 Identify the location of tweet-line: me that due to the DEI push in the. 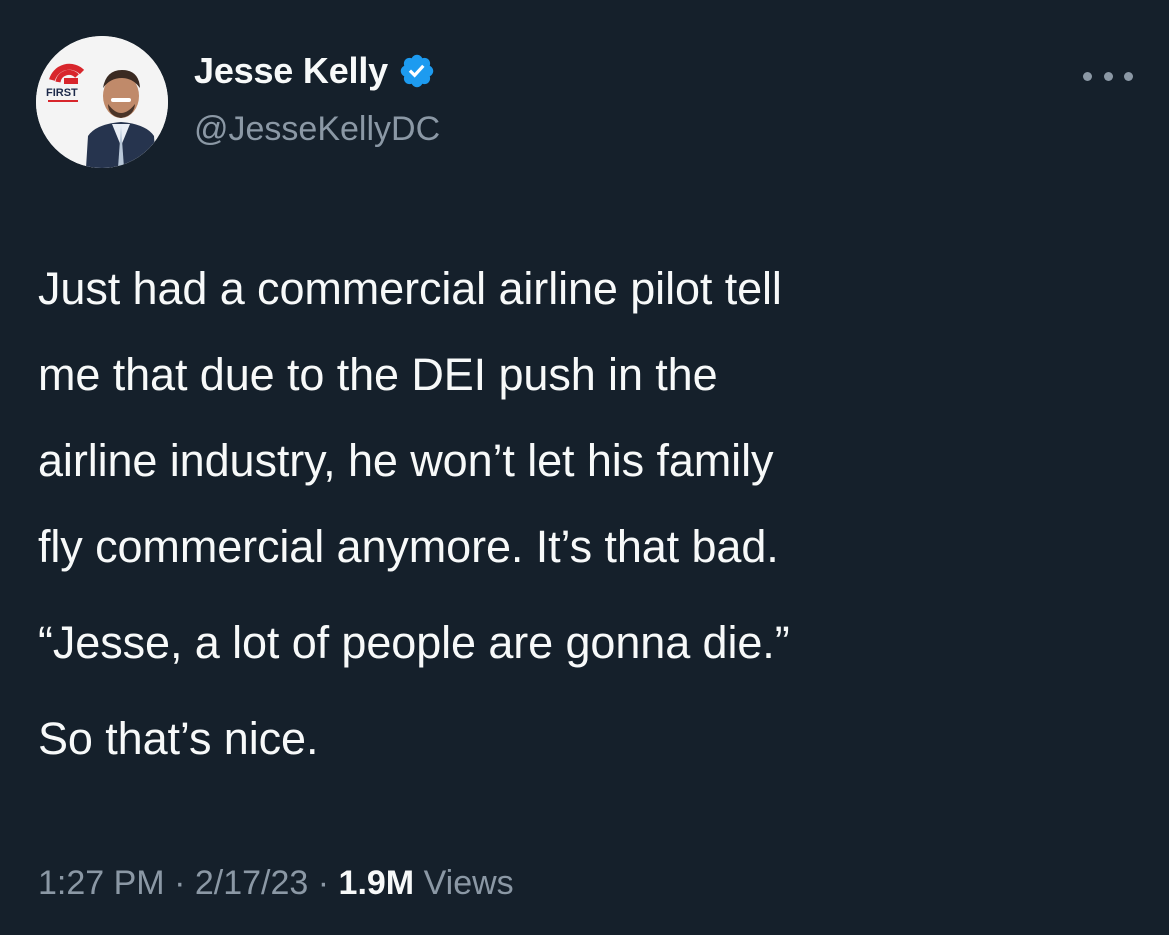
(378, 374).